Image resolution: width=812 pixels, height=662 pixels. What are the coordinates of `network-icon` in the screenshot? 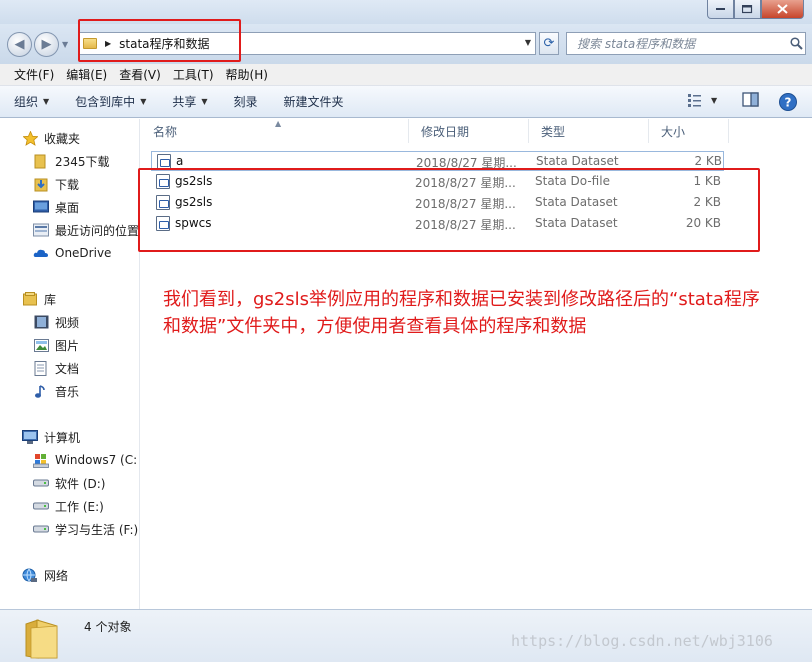 It's located at (30, 575).